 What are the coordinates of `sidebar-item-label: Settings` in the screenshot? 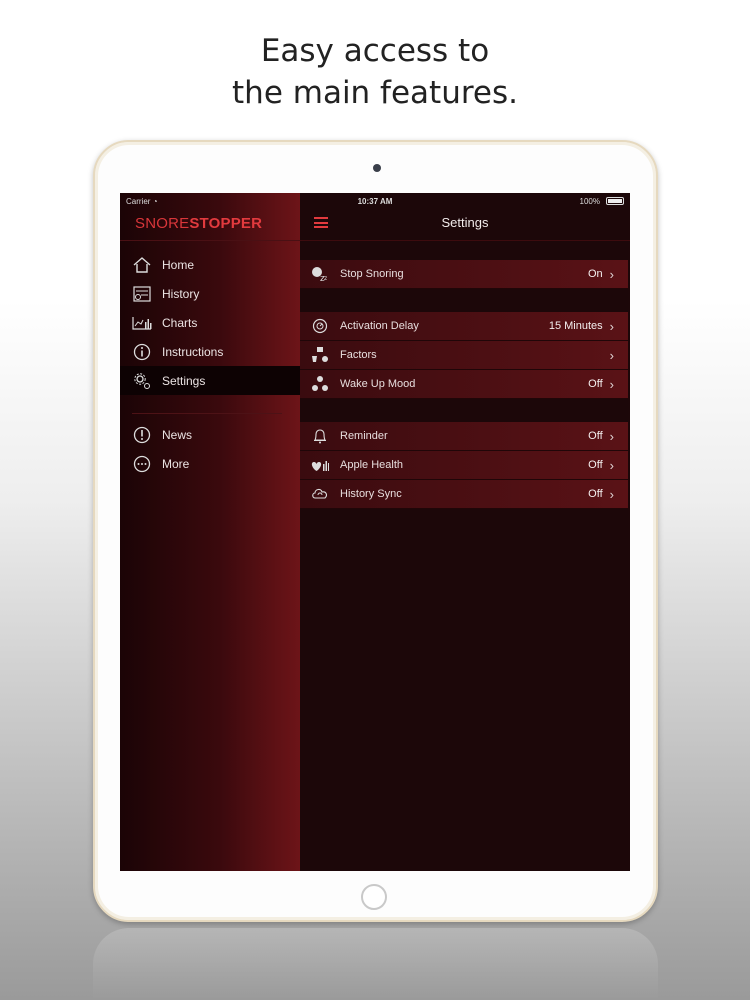 It's located at (184, 380).